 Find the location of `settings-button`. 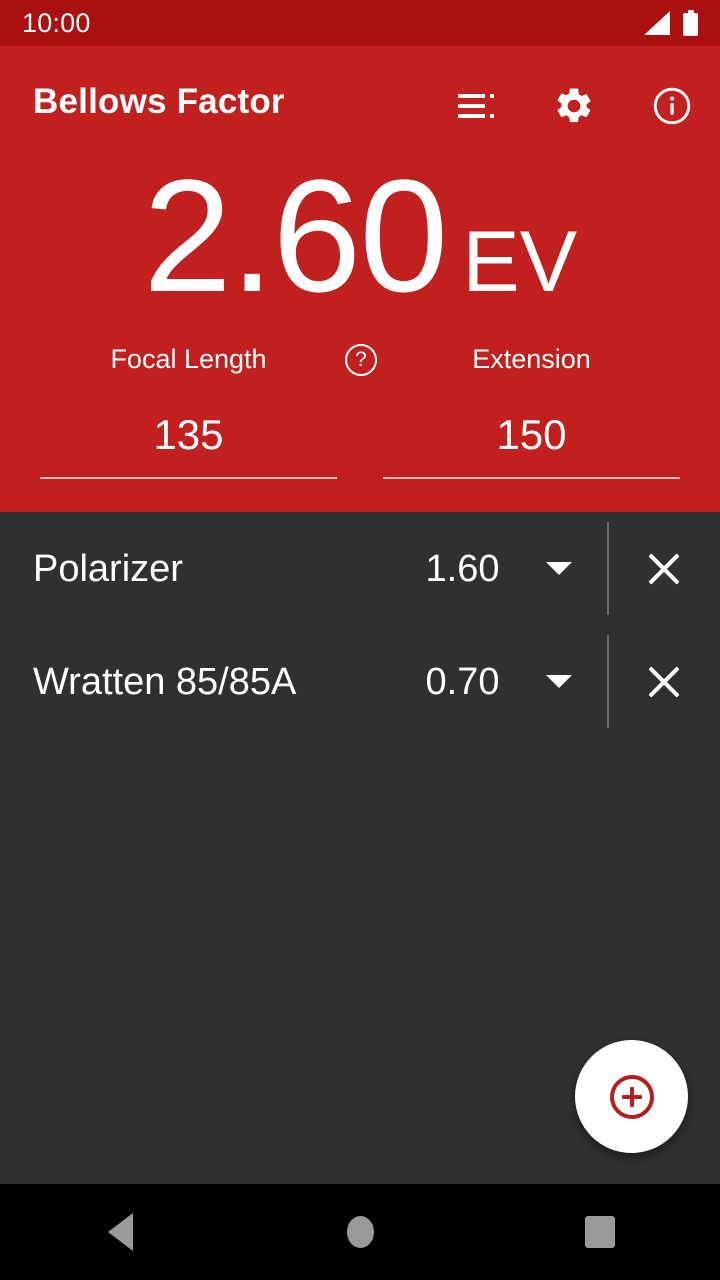

settings-button is located at coordinates (574, 106).